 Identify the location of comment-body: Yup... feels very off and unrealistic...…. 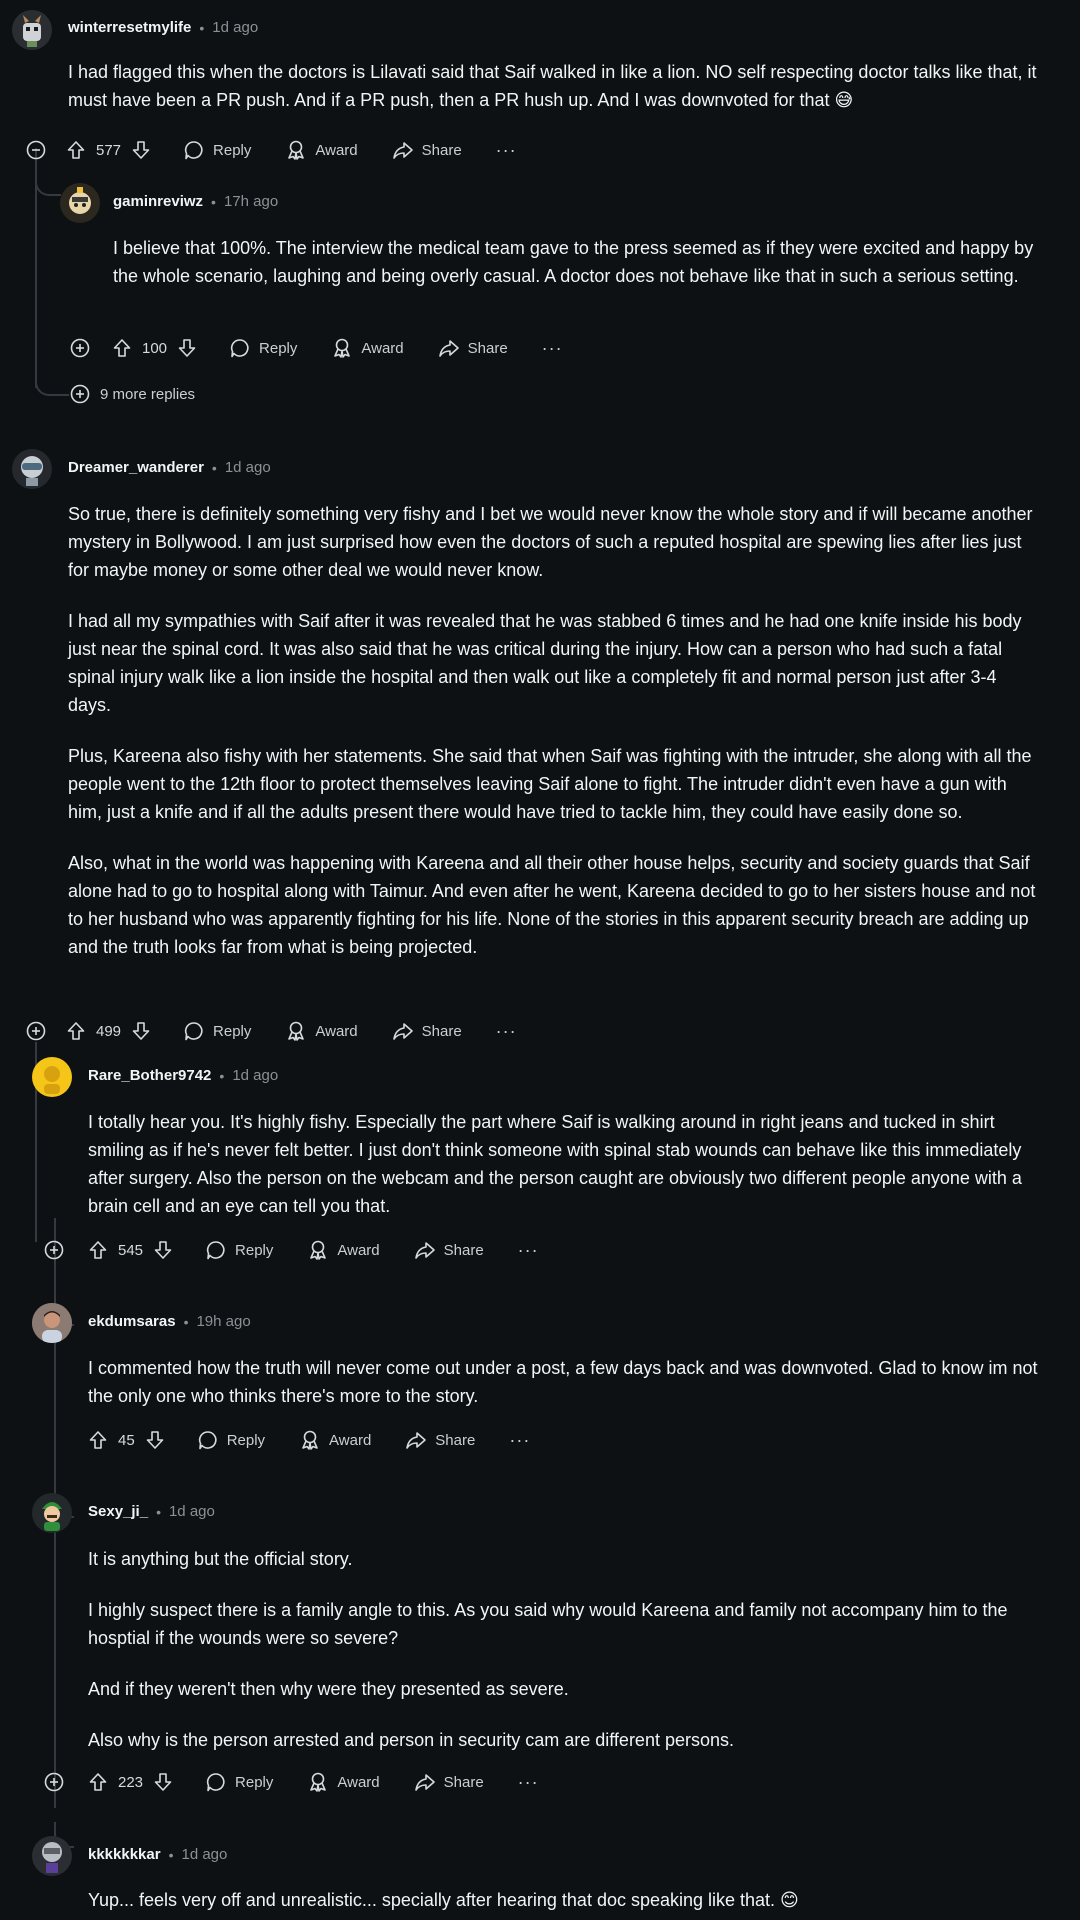
(565, 1900).